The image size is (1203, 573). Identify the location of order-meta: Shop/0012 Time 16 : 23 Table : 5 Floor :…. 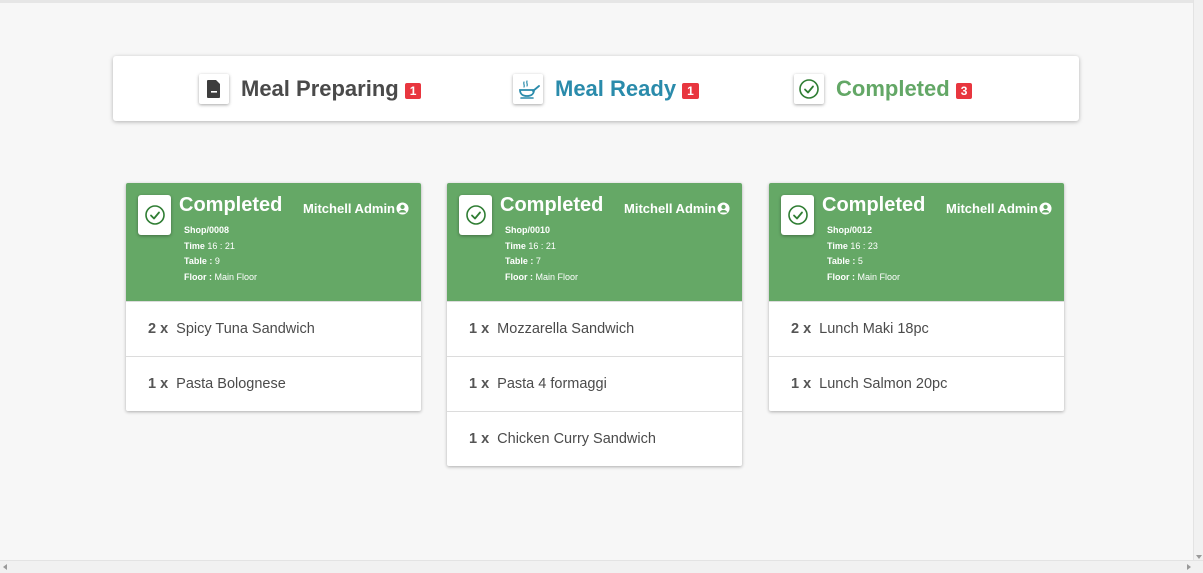
(863, 254).